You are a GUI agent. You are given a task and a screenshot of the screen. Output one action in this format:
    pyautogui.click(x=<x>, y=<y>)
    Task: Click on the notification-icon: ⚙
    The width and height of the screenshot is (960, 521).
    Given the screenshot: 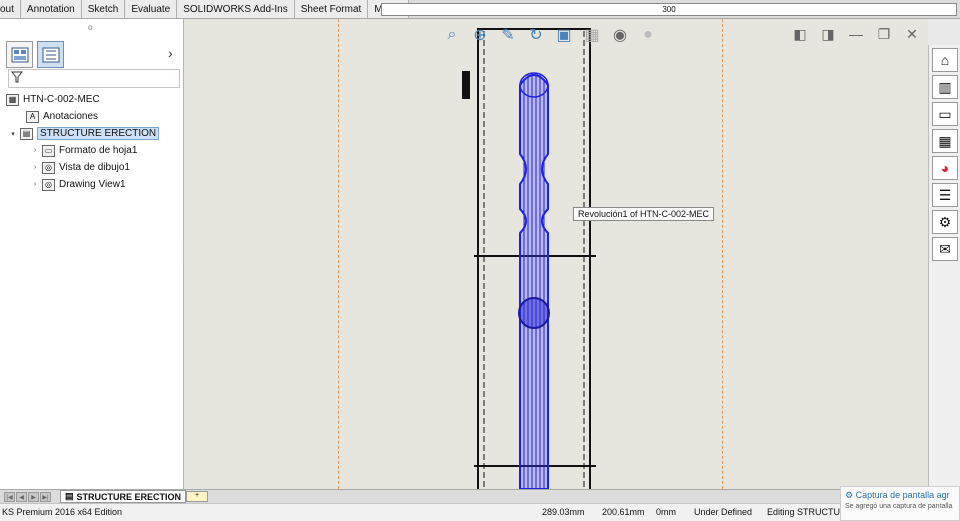 What is the action you would take?
    pyautogui.click(x=849, y=495)
    